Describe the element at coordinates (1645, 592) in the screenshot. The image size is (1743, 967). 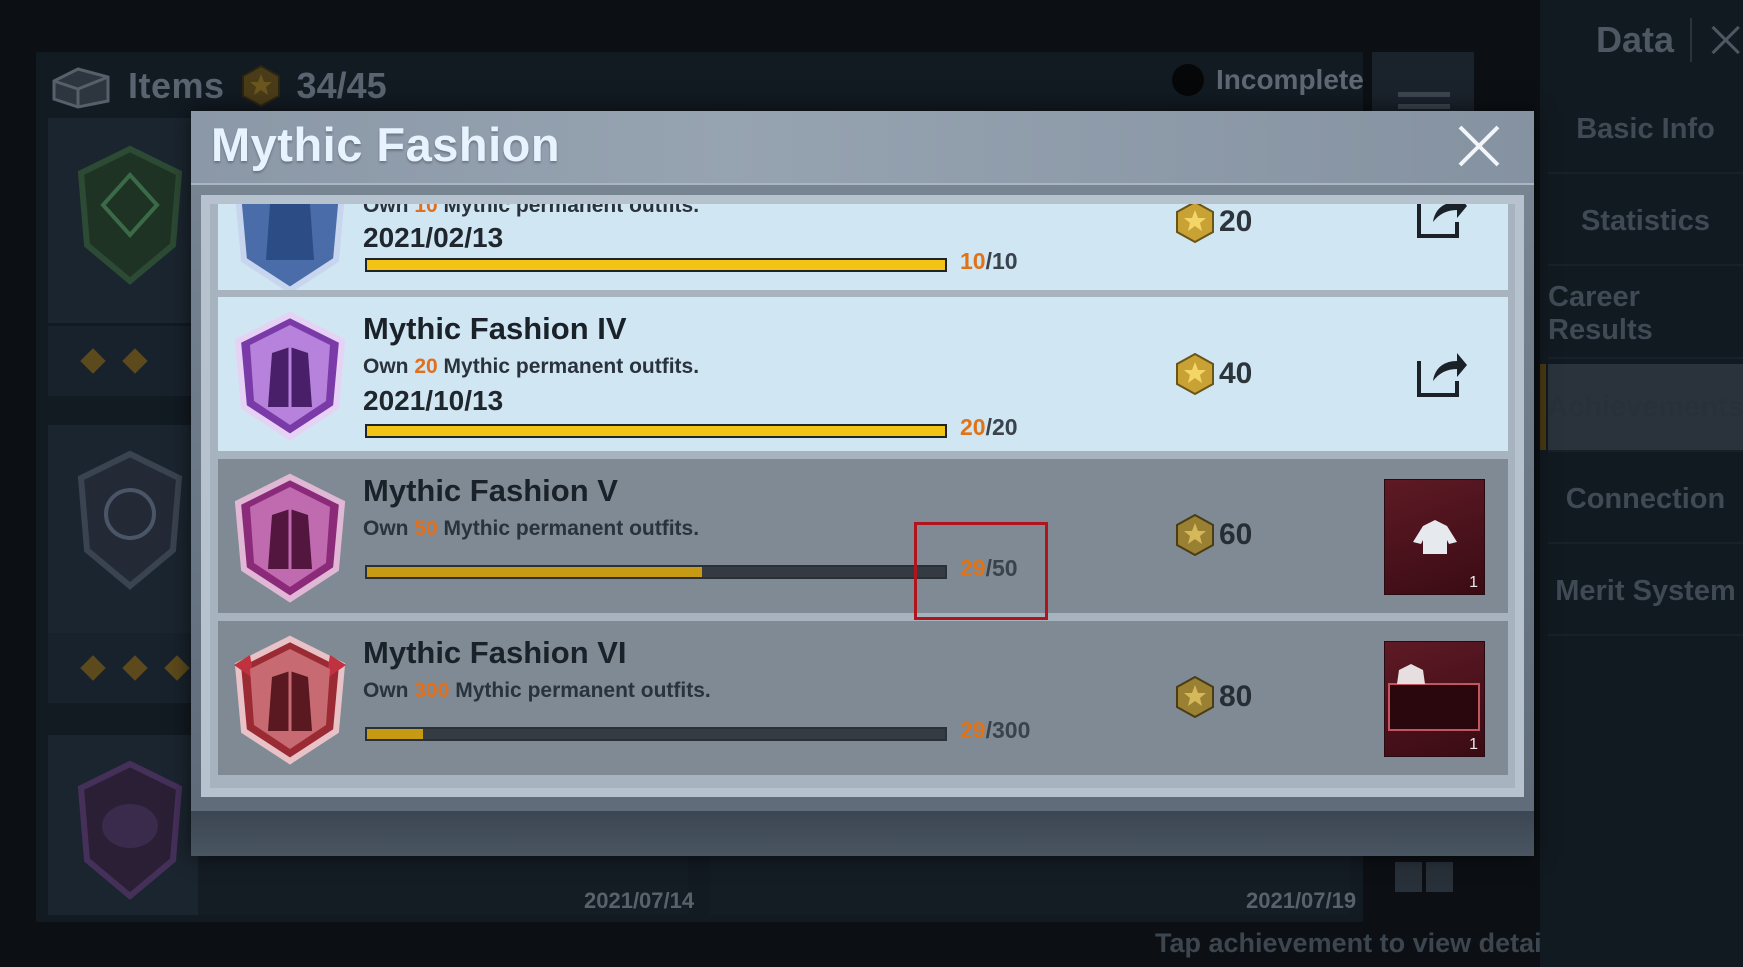
I see `menu-item-merit-system: Merit System` at that location.